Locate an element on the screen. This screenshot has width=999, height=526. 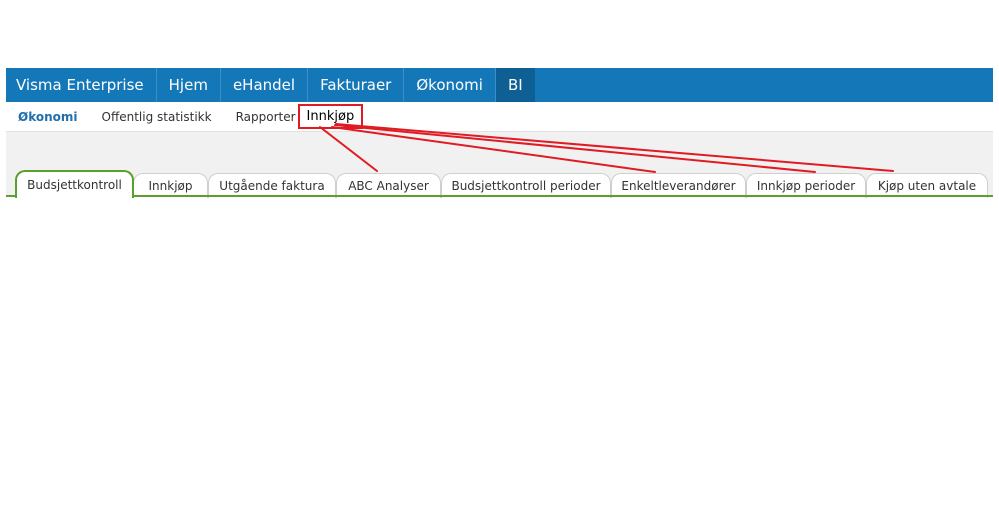
top-nav-item-okonomi: Økonomi is located at coordinates (449, 85).